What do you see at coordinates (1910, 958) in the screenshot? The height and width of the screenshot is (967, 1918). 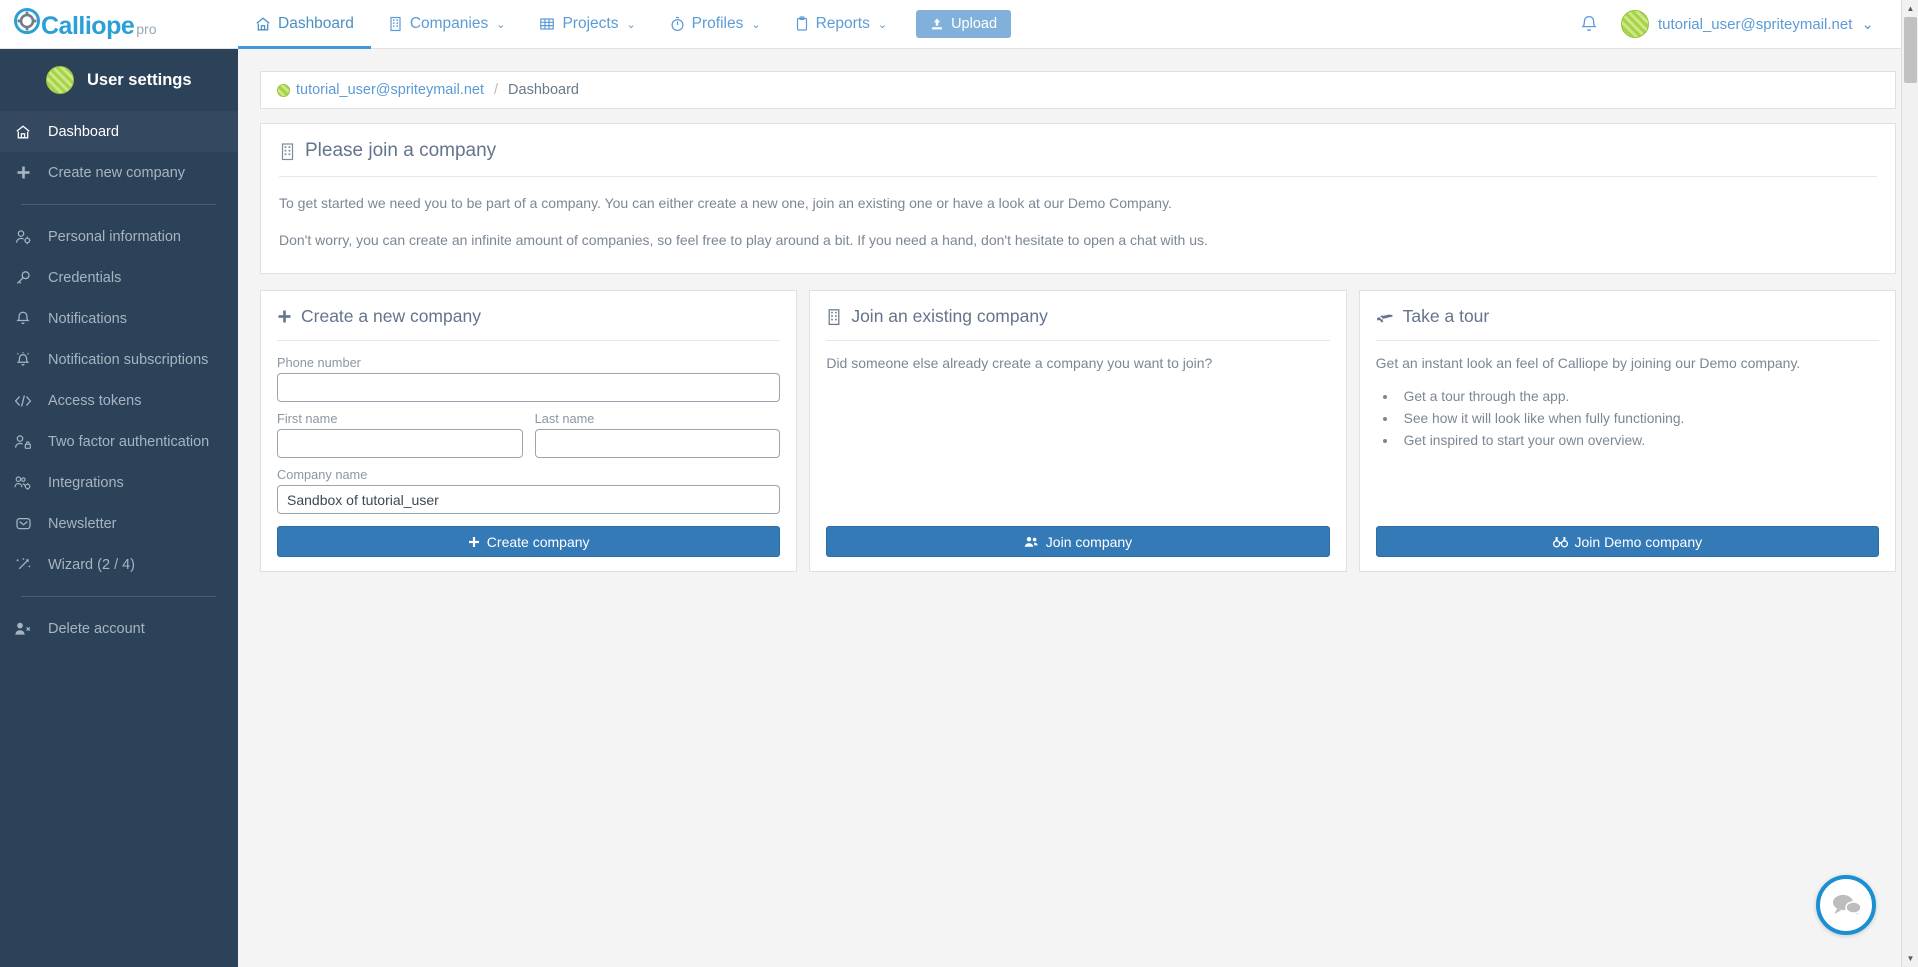 I see `scroll-down-arrow-icon: ▼` at bounding box center [1910, 958].